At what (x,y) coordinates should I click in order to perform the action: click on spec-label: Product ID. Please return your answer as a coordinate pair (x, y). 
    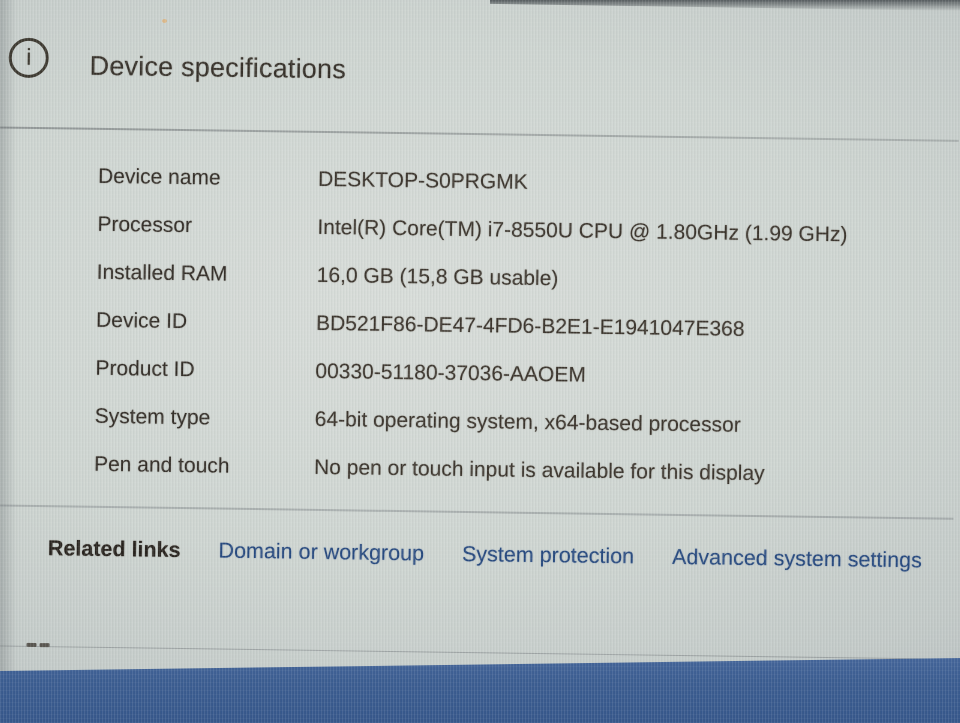
    Looking at the image, I should click on (145, 369).